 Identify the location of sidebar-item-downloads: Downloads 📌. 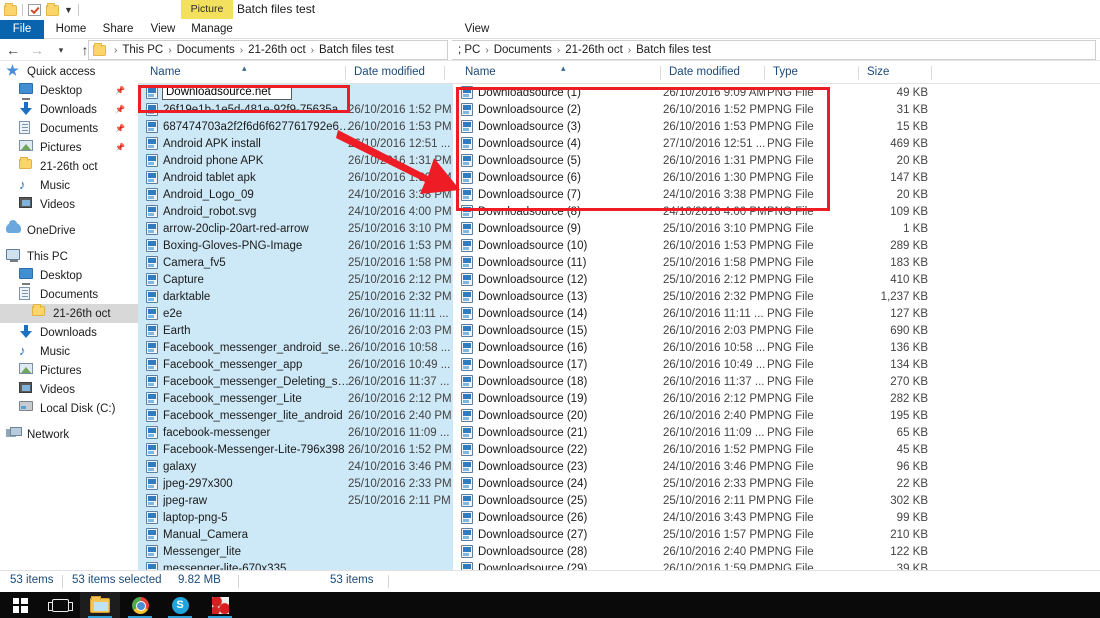
(69, 109).